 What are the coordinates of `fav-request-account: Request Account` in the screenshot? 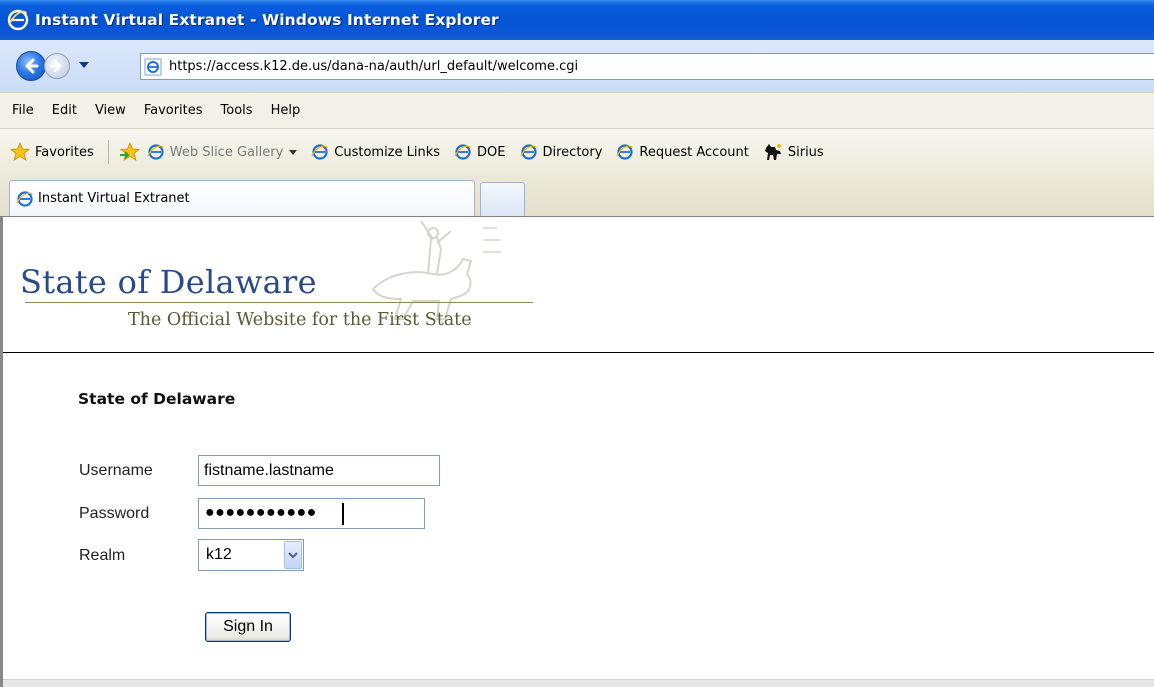 It's located at (682, 152).